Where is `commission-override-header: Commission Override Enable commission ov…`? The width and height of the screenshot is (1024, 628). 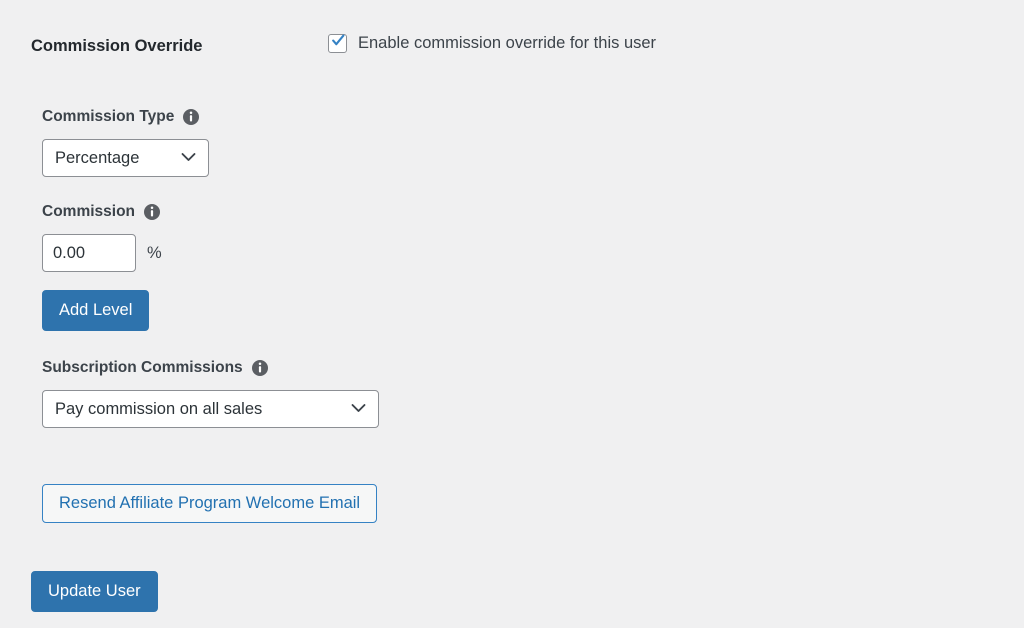 commission-override-header: Commission Override Enable commission ov… is located at coordinates (343, 46).